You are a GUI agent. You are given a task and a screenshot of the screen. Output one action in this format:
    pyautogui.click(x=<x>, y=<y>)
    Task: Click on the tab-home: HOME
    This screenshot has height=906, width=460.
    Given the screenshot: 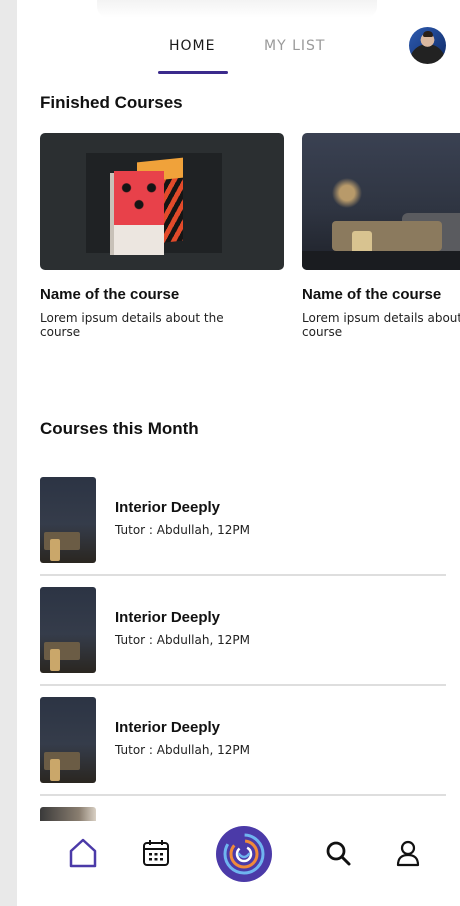 What is the action you would take?
    pyautogui.click(x=192, y=46)
    